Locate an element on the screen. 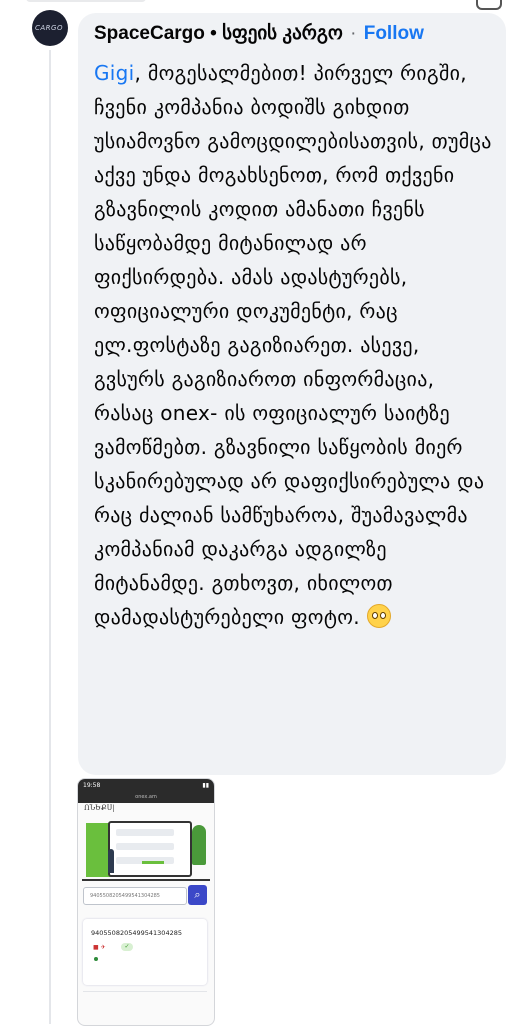  status-dot is located at coordinates (96, 959).